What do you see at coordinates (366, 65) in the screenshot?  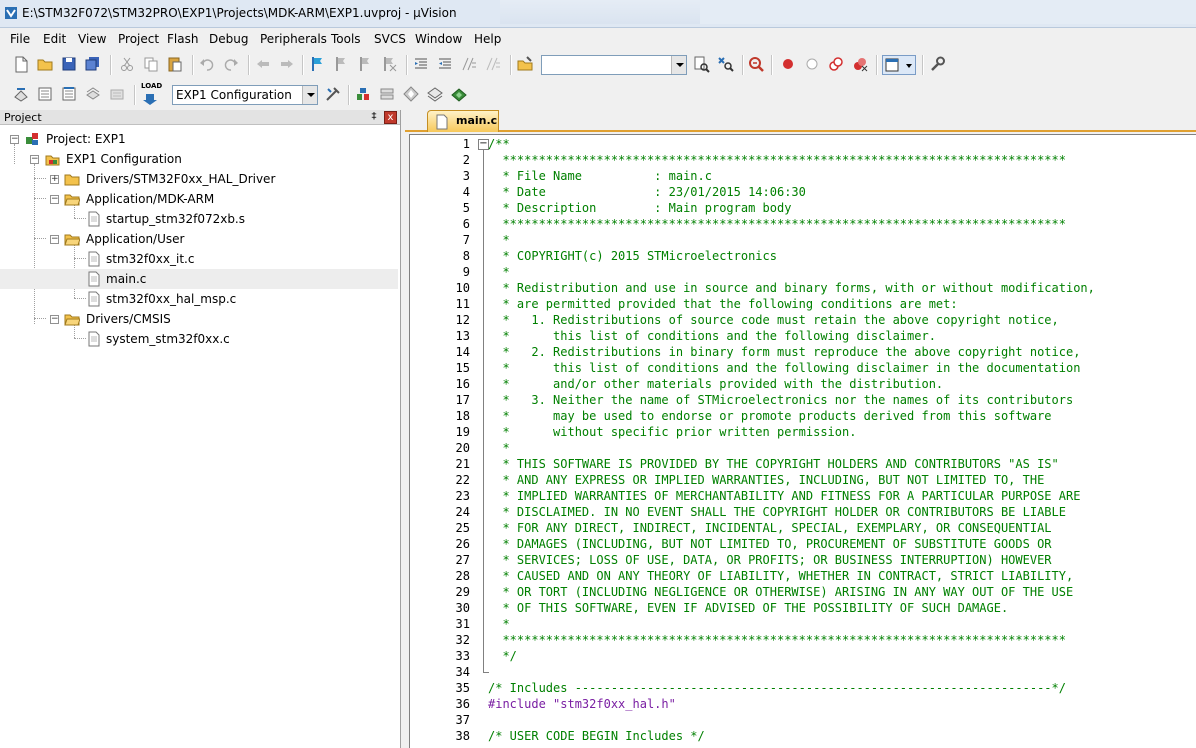 I see `next-bookmark-icon` at bounding box center [366, 65].